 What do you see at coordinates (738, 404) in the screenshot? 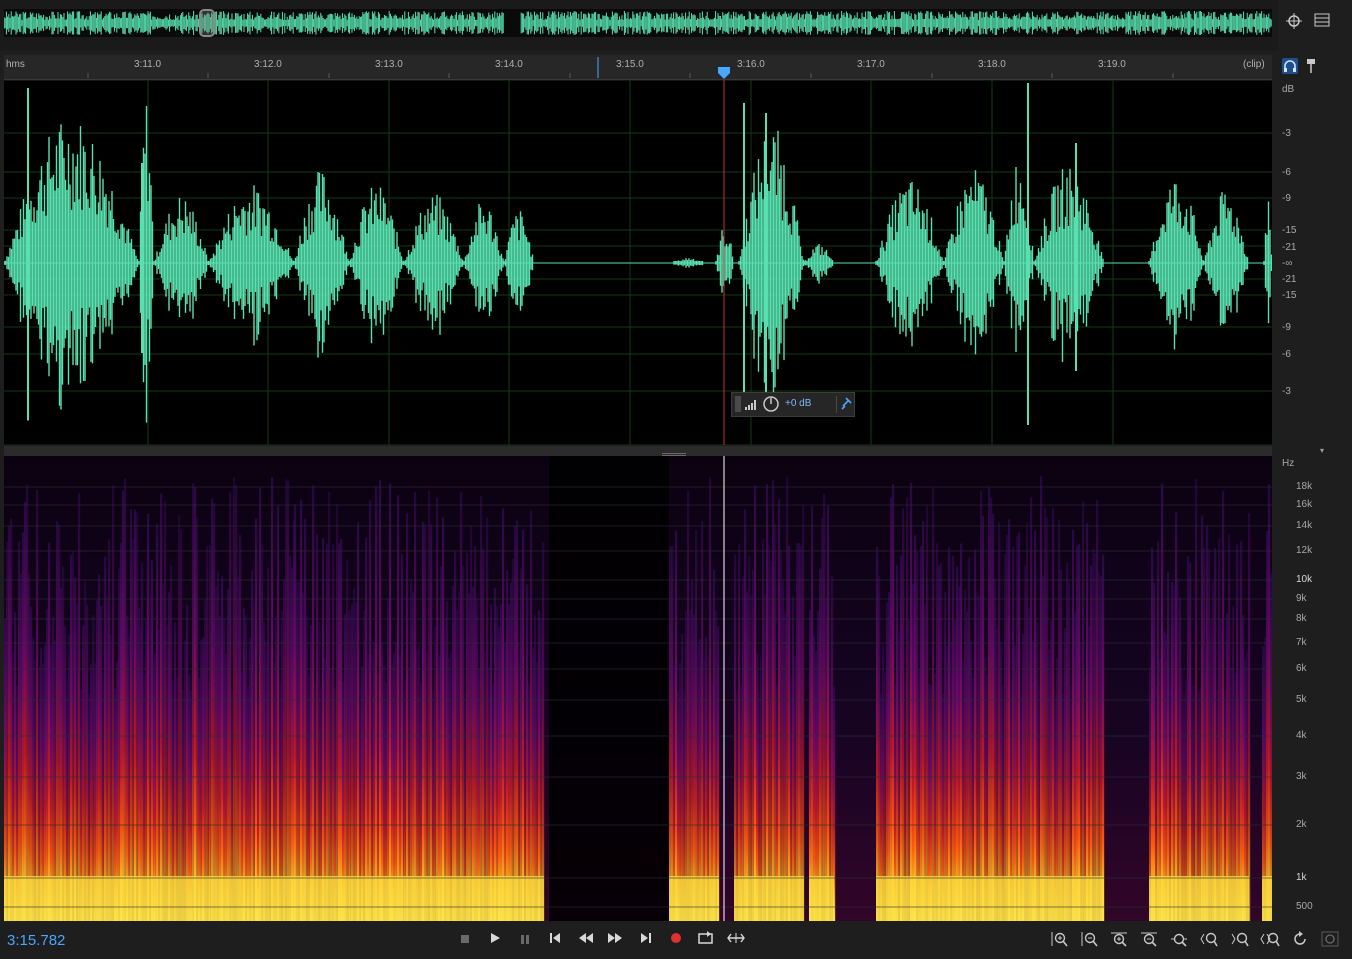
I see `hud-grip` at bounding box center [738, 404].